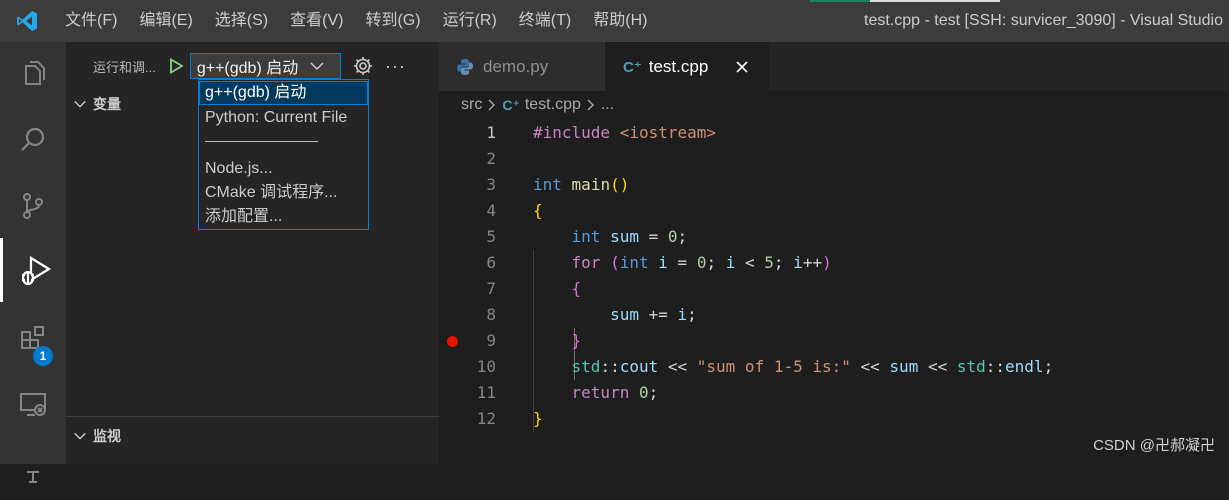  Describe the element at coordinates (516, 66) in the screenshot. I see `tab-label: demo.py` at that location.